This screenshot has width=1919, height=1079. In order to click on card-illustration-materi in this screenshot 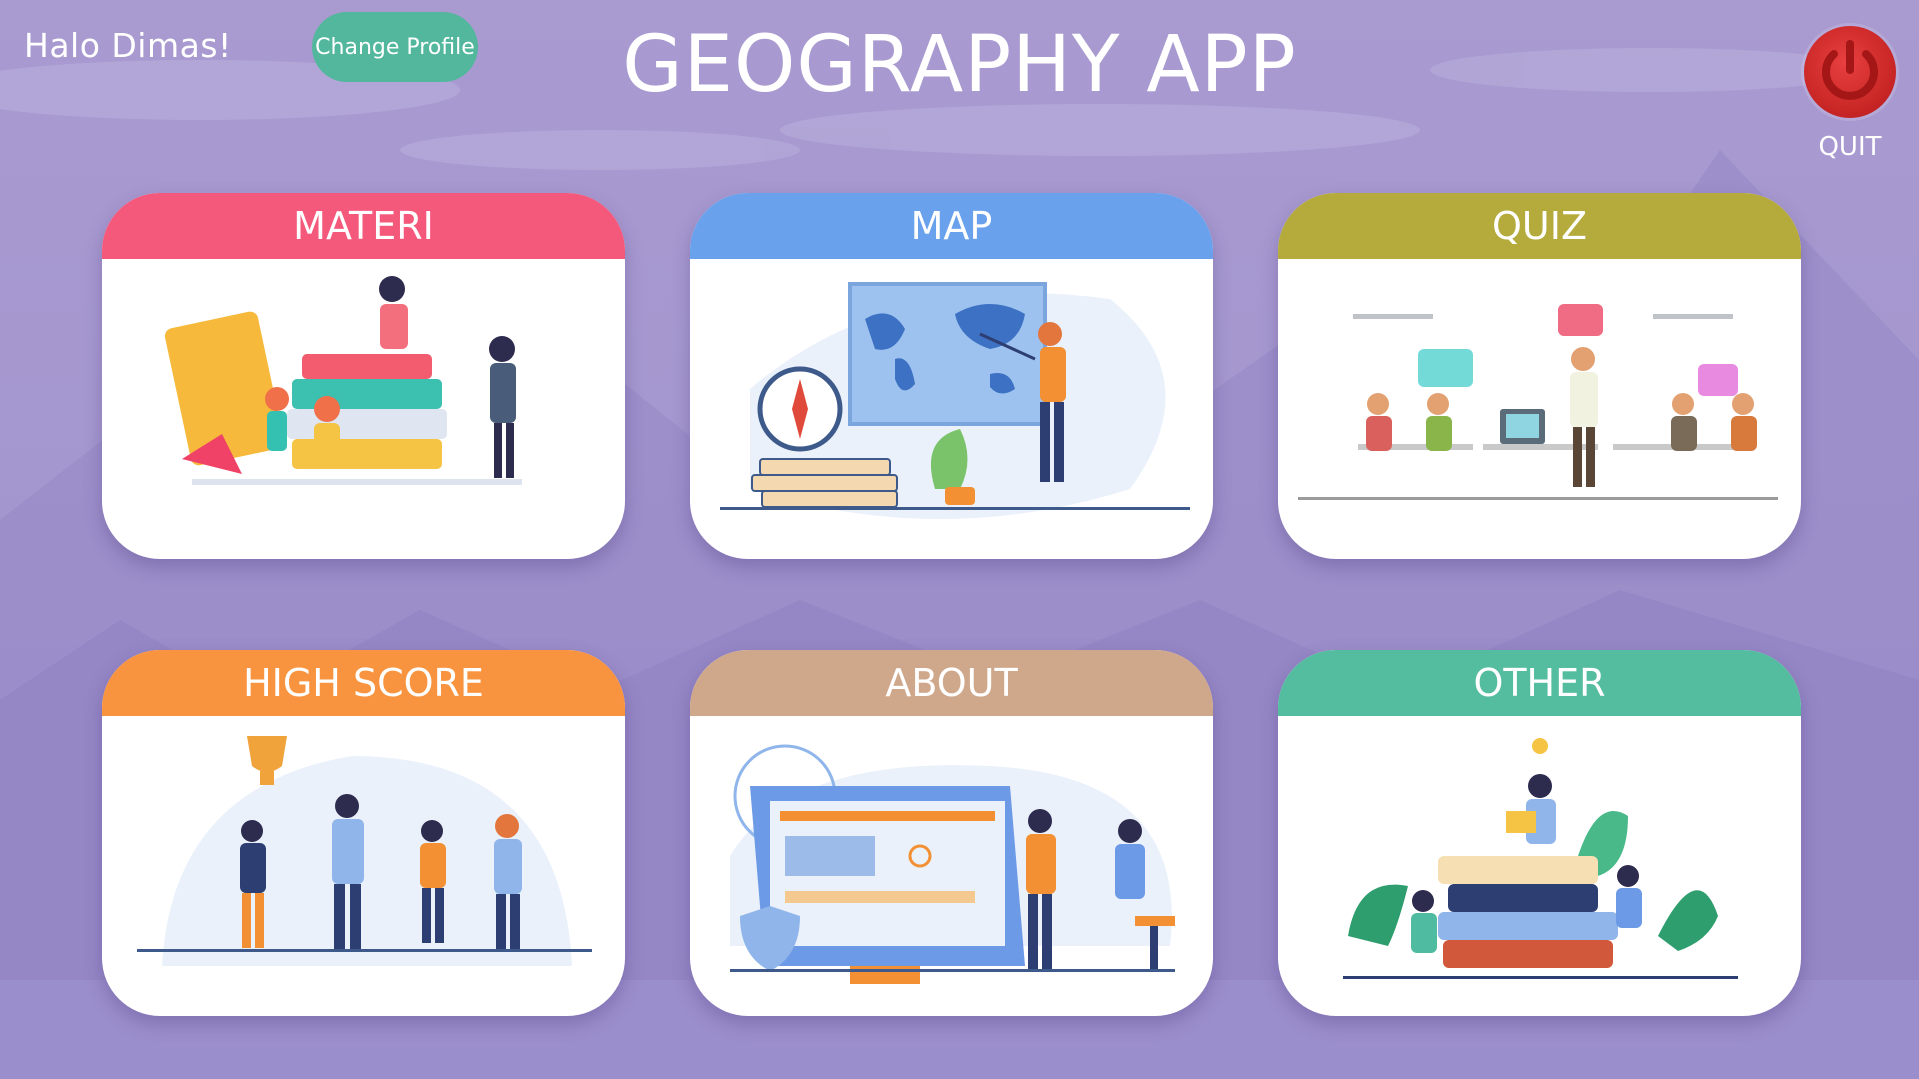, I will do `click(363, 409)`.